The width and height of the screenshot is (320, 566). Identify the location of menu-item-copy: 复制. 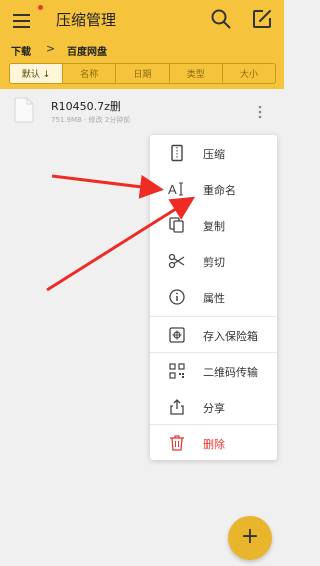
(213, 225).